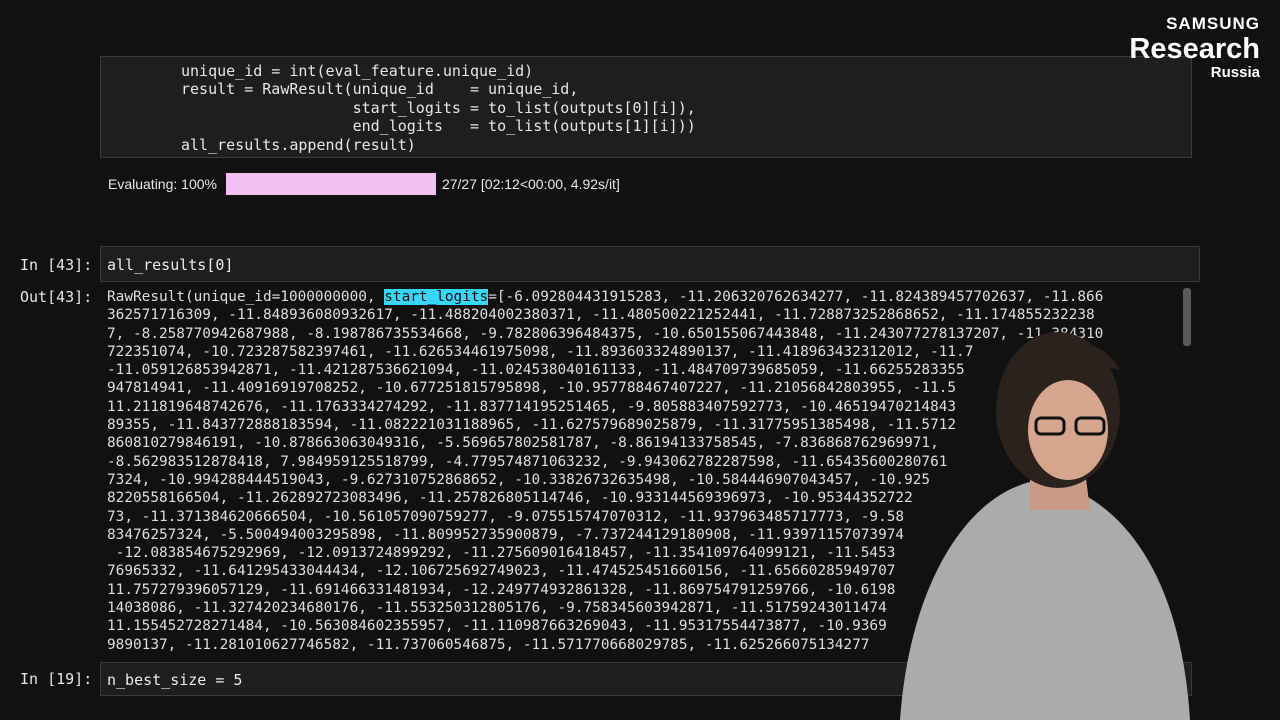 This screenshot has height=720, width=1280. What do you see at coordinates (436, 297) in the screenshot?
I see `selected-text: start_logits` at bounding box center [436, 297].